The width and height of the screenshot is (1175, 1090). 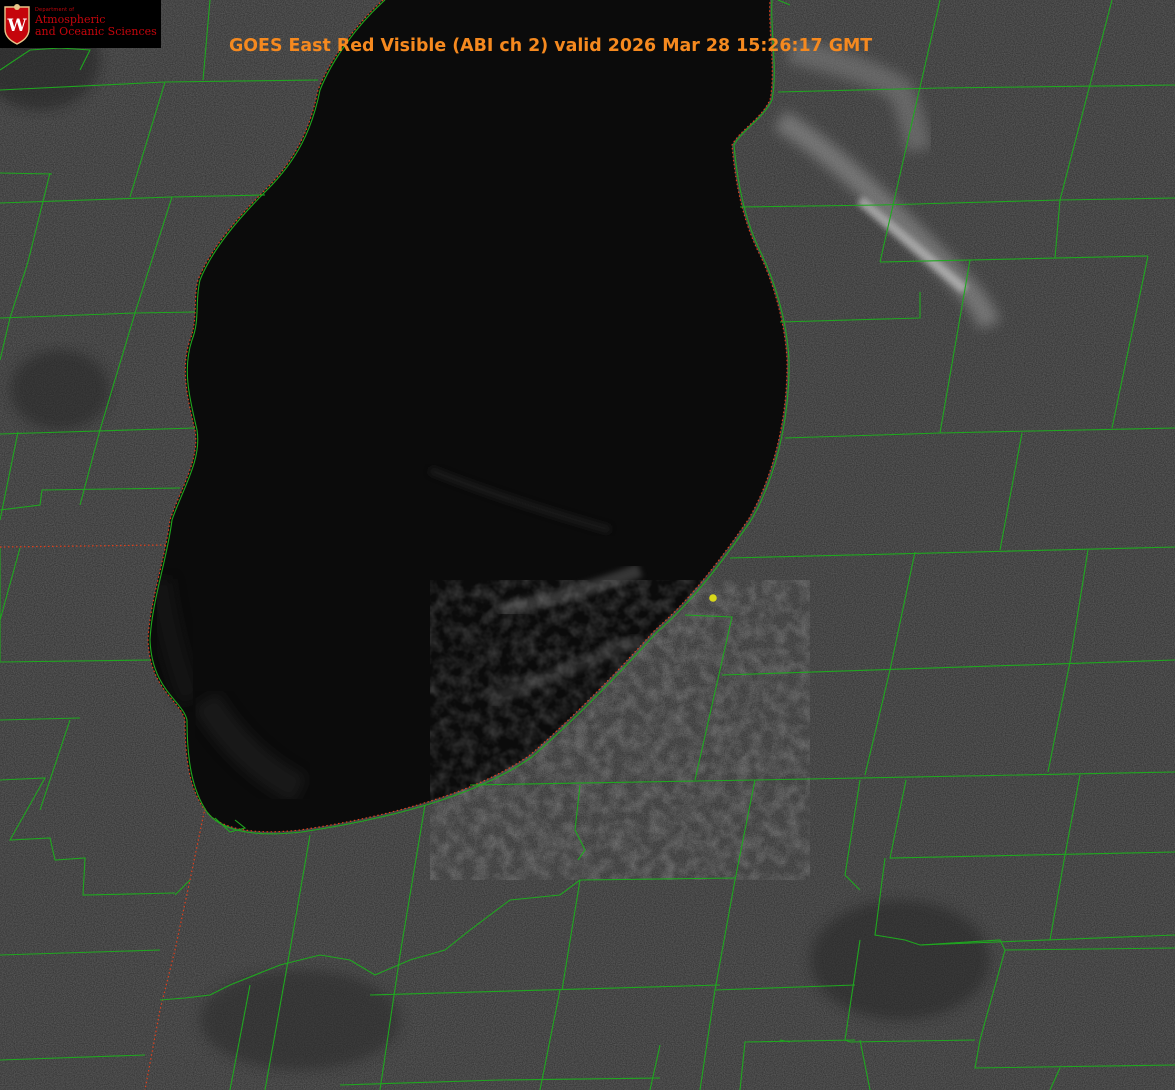 What do you see at coordinates (713, 598) in the screenshot?
I see `station-dot-icon` at bounding box center [713, 598].